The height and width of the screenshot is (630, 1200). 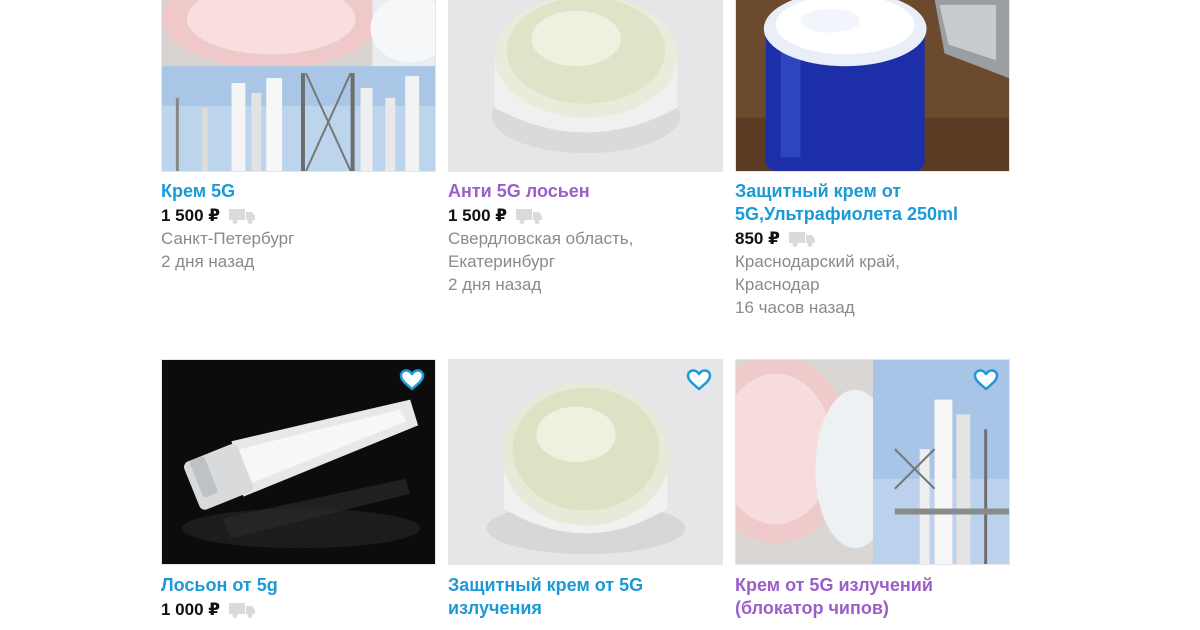 What do you see at coordinates (847, 214) in the screenshot?
I see `listing-title-line: 5G,Ультрафиолета 250ml` at bounding box center [847, 214].